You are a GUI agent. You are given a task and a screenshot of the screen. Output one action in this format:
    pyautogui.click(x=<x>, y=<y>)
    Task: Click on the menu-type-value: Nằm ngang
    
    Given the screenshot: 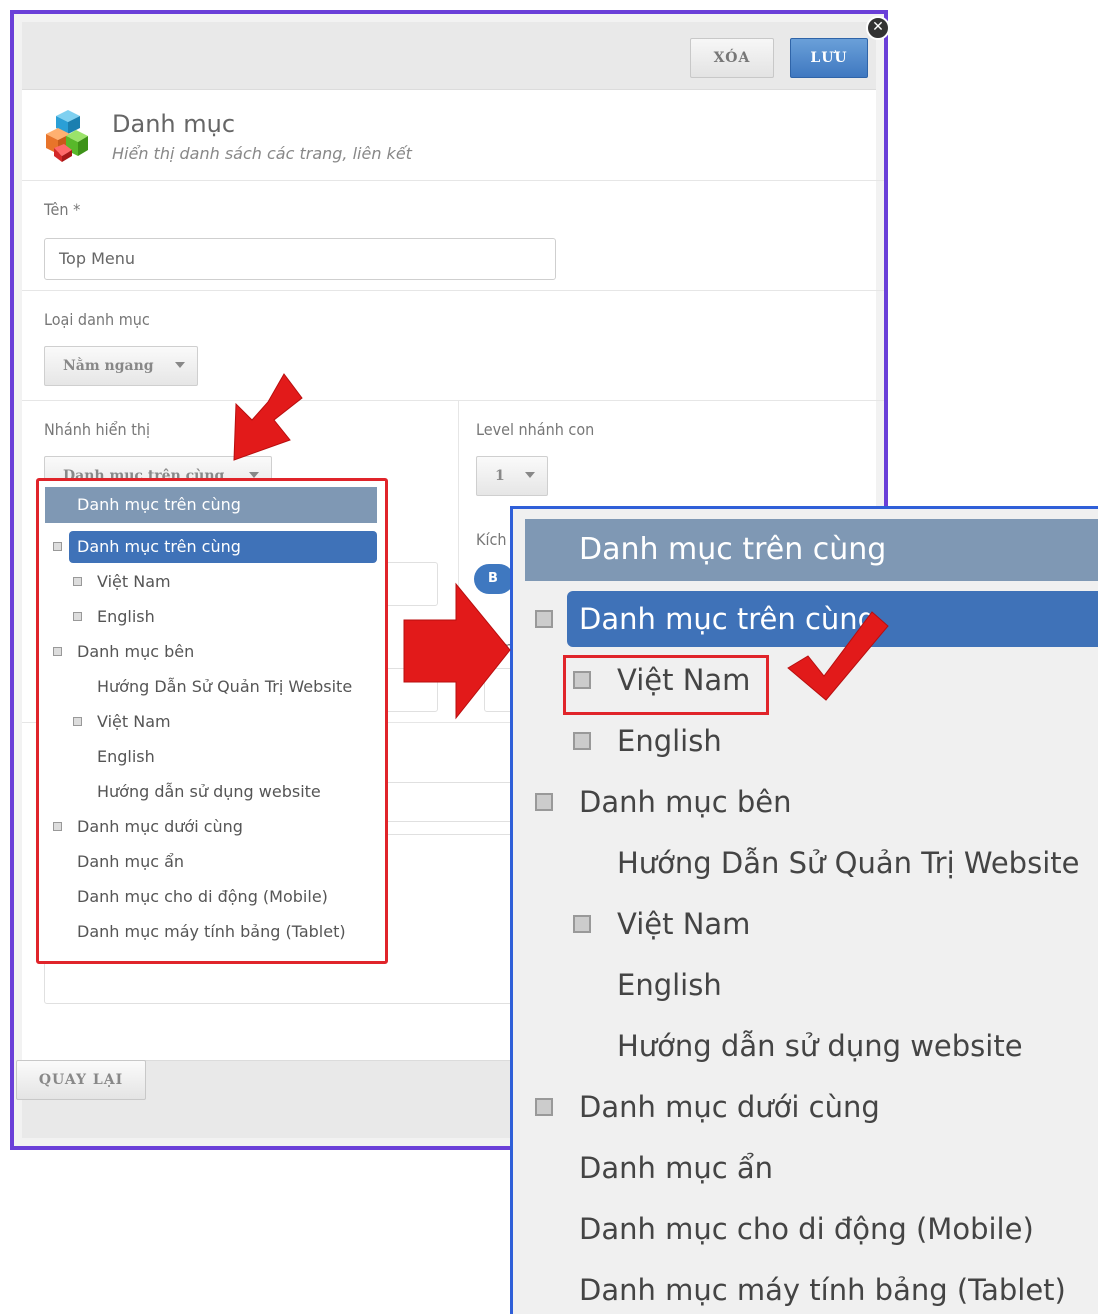 What is the action you would take?
    pyautogui.click(x=108, y=366)
    